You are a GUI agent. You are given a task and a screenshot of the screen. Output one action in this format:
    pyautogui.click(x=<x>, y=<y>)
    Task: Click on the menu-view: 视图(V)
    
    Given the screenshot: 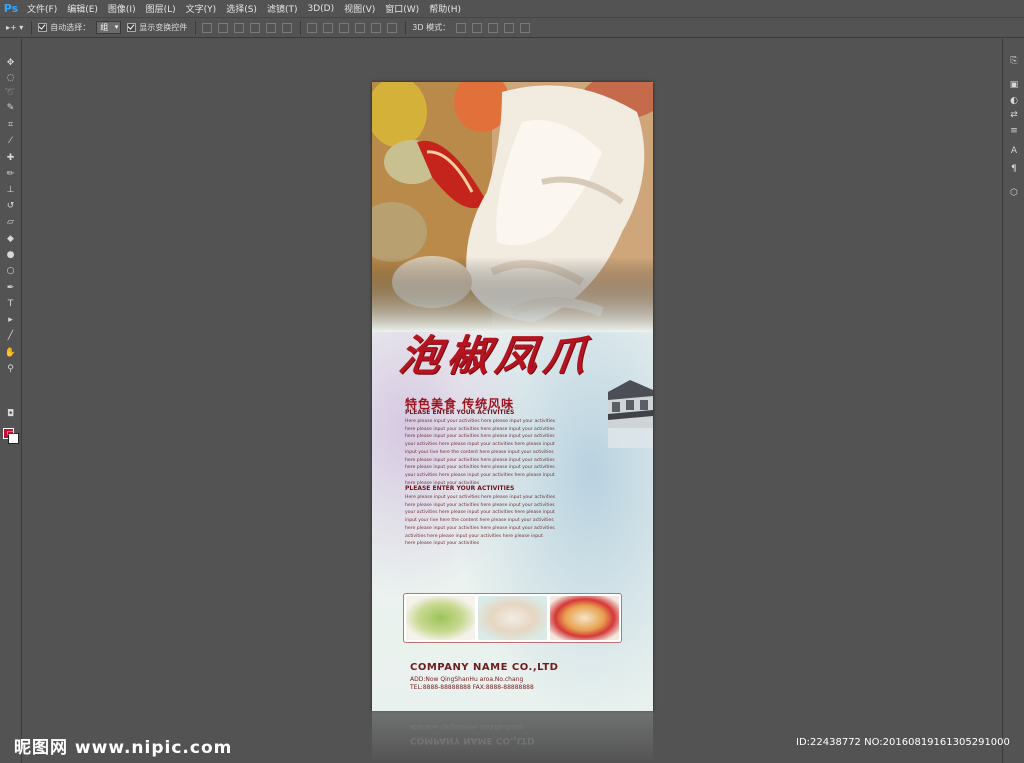 What is the action you would take?
    pyautogui.click(x=359, y=8)
    